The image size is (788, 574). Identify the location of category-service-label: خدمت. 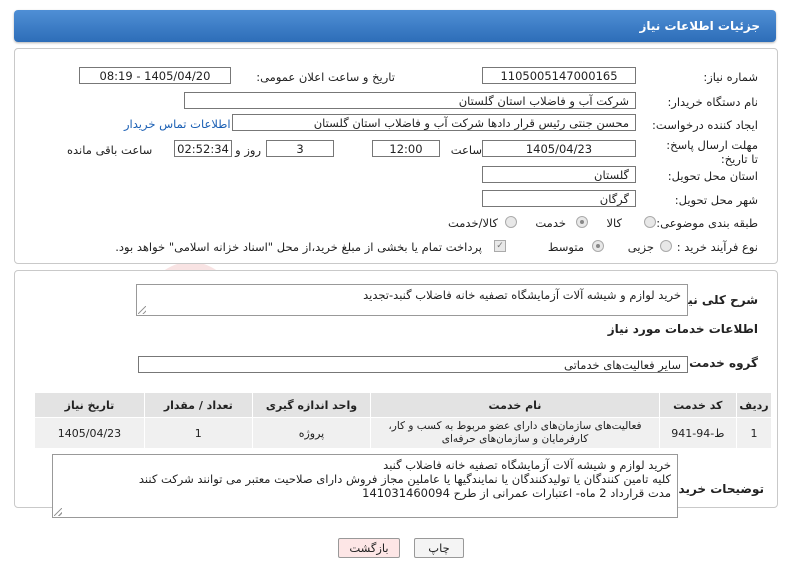
(550, 223).